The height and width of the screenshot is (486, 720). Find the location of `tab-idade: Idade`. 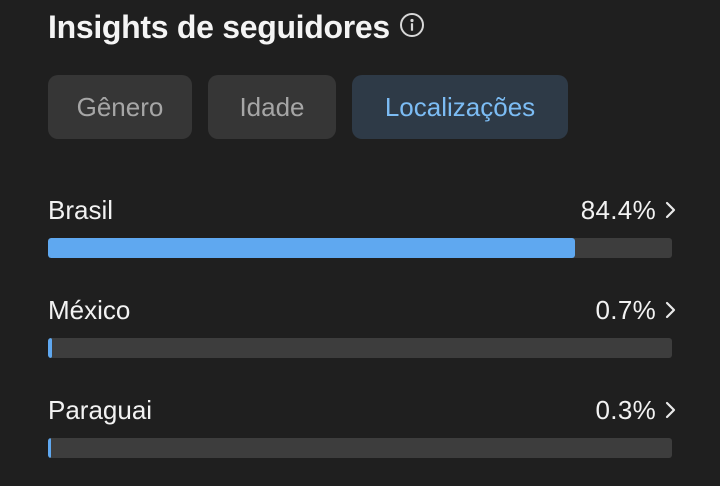

tab-idade: Idade is located at coordinates (272, 107).